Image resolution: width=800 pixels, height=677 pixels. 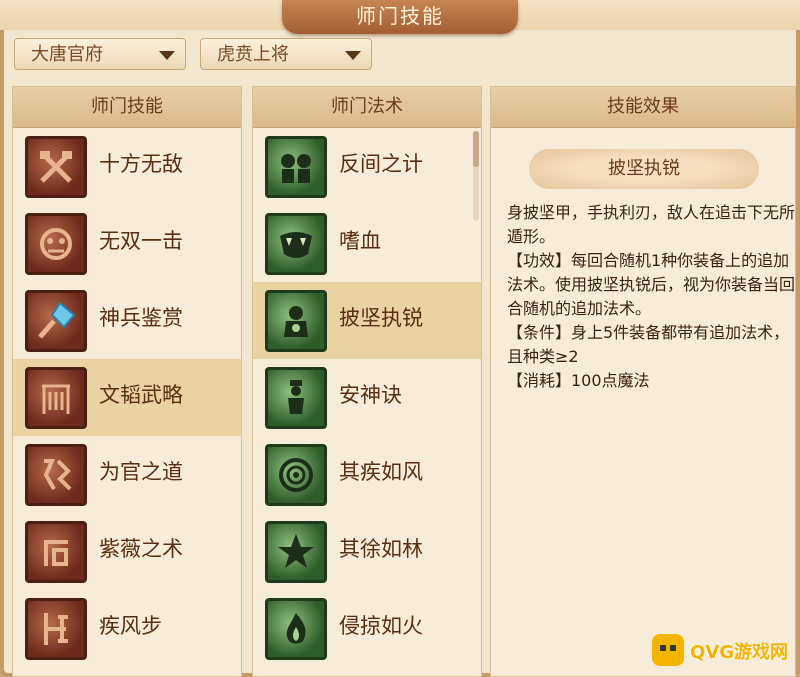 I want to click on skill-item-label: 为官之道, so click(x=141, y=472).